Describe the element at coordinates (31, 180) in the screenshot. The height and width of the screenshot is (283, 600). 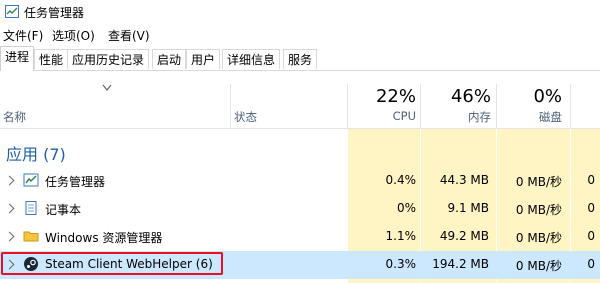
I see `task-manager-icon` at that location.